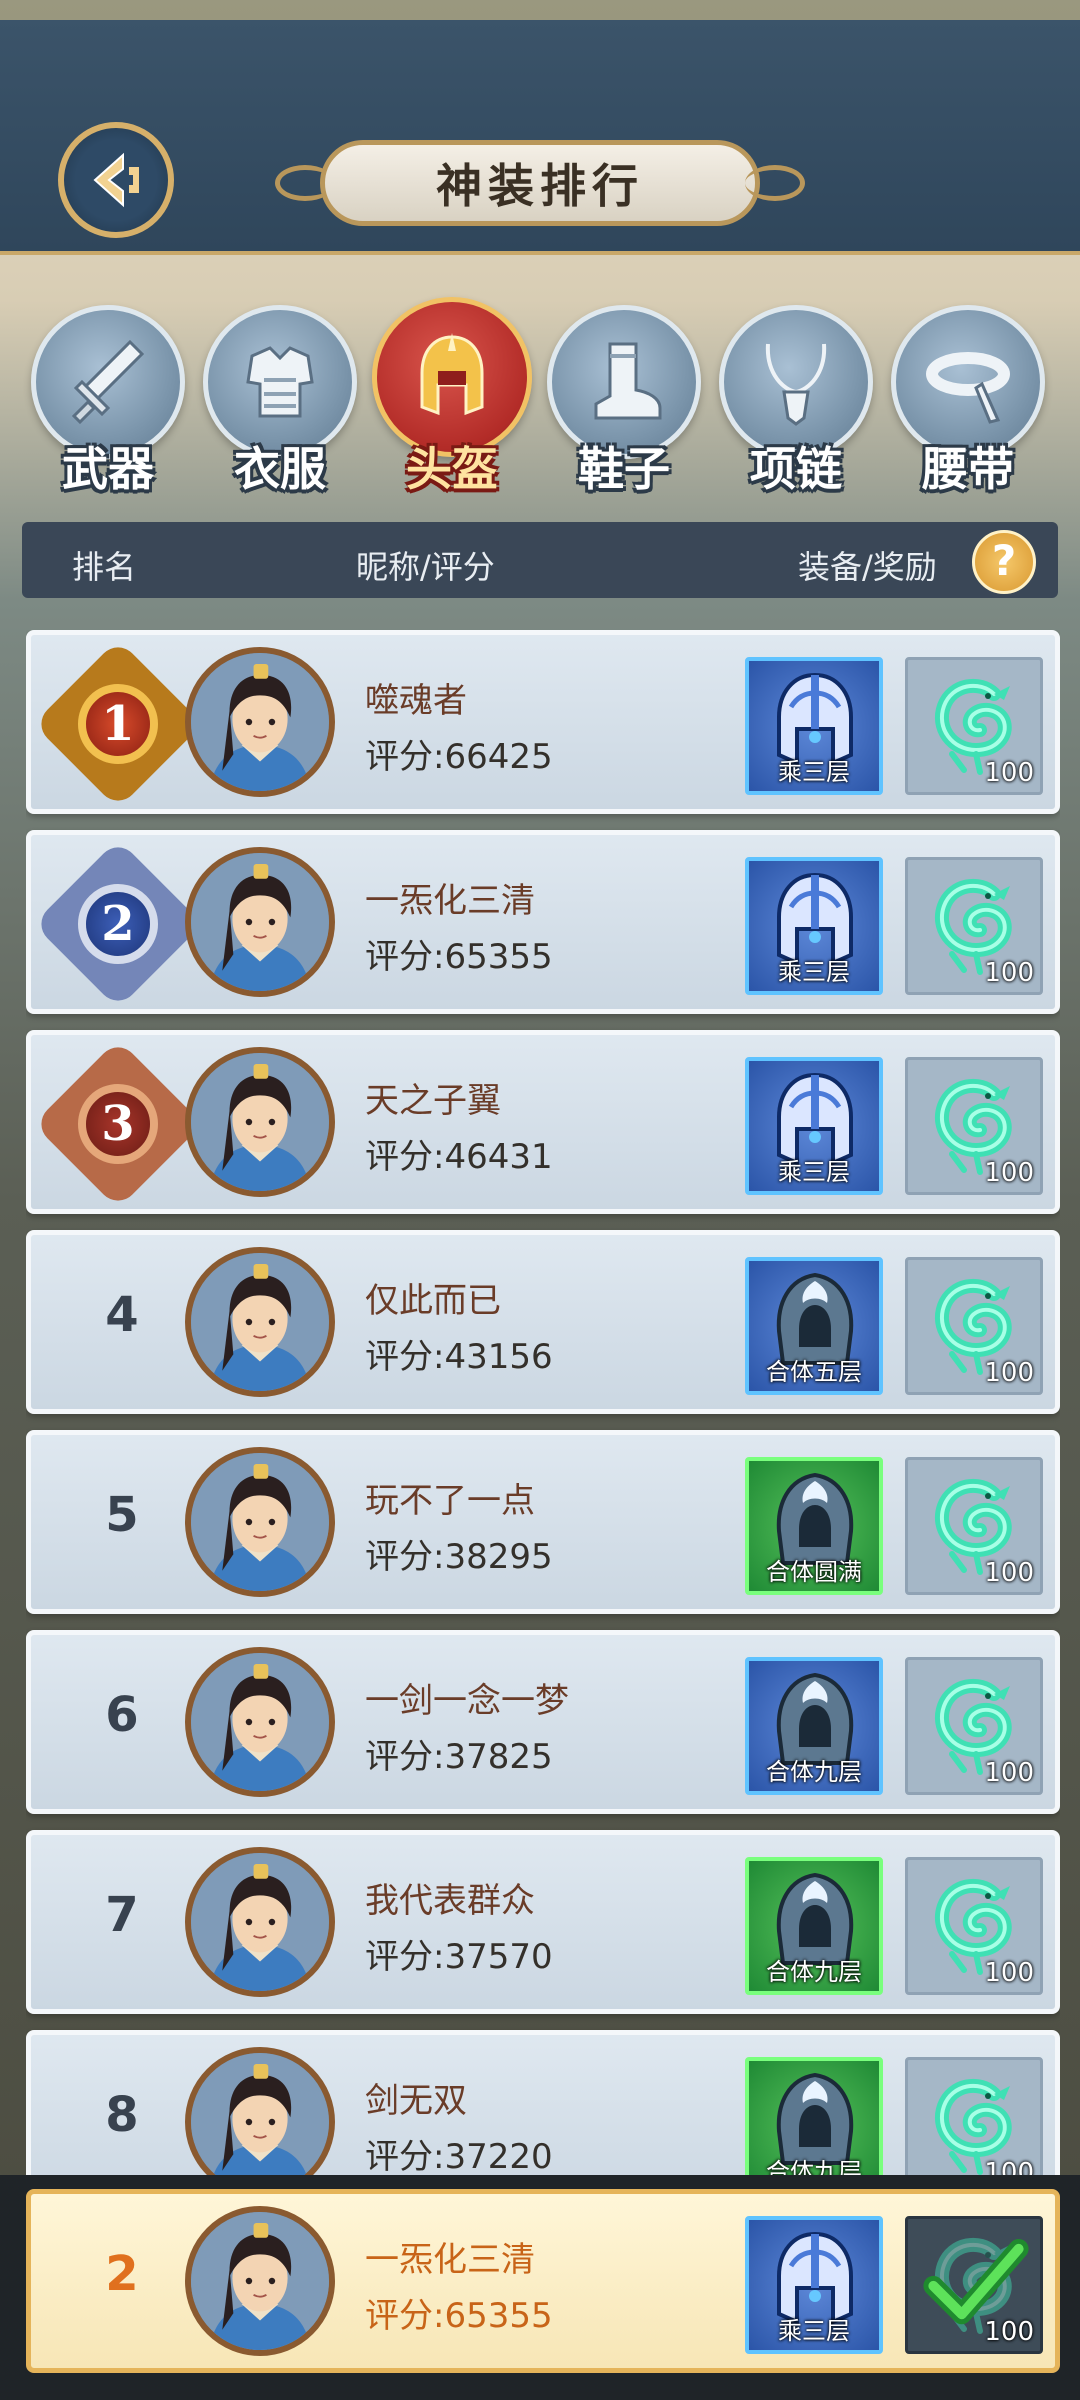 Image resolution: width=1080 pixels, height=2400 pixels. Describe the element at coordinates (968, 400) in the screenshot. I see `tab-belt: 腰带` at that location.